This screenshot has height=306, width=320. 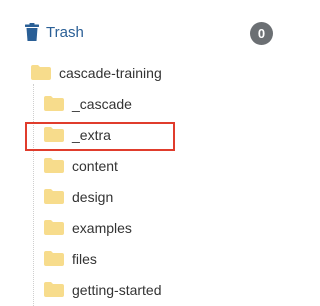 What do you see at coordinates (146, 104) in the screenshot?
I see `tree-node-cascade: _cascade` at bounding box center [146, 104].